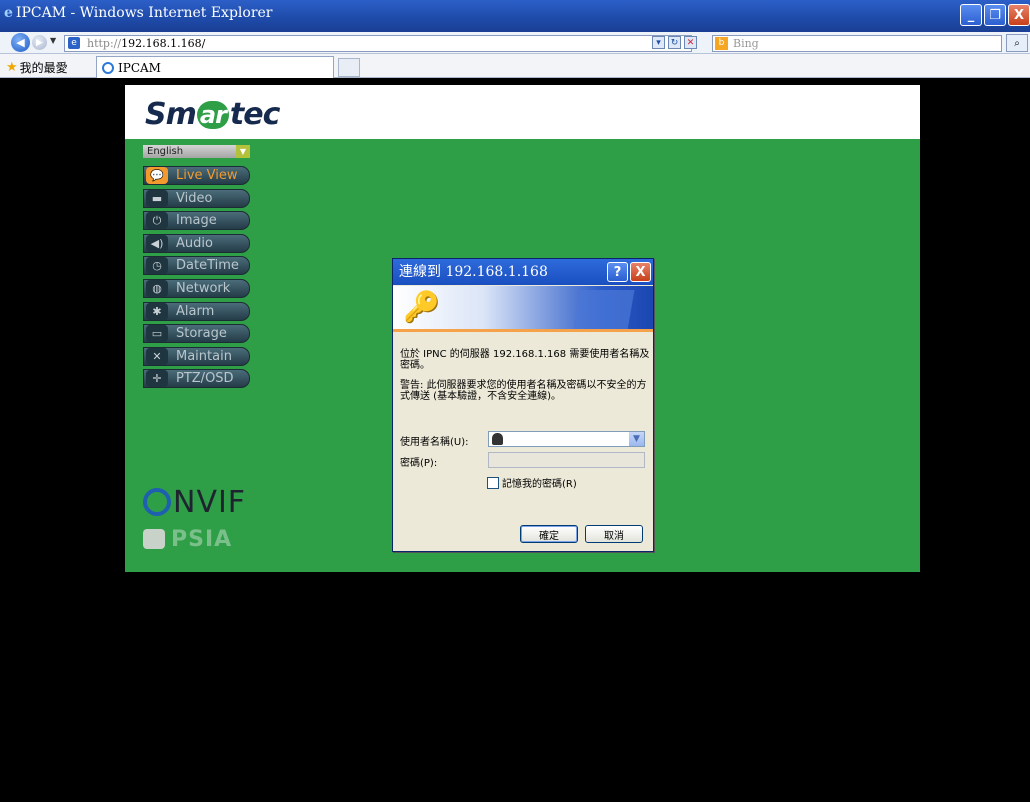 The width and height of the screenshot is (1030, 802). I want to click on menu-item-audio: ◀) Audio, so click(196, 243).